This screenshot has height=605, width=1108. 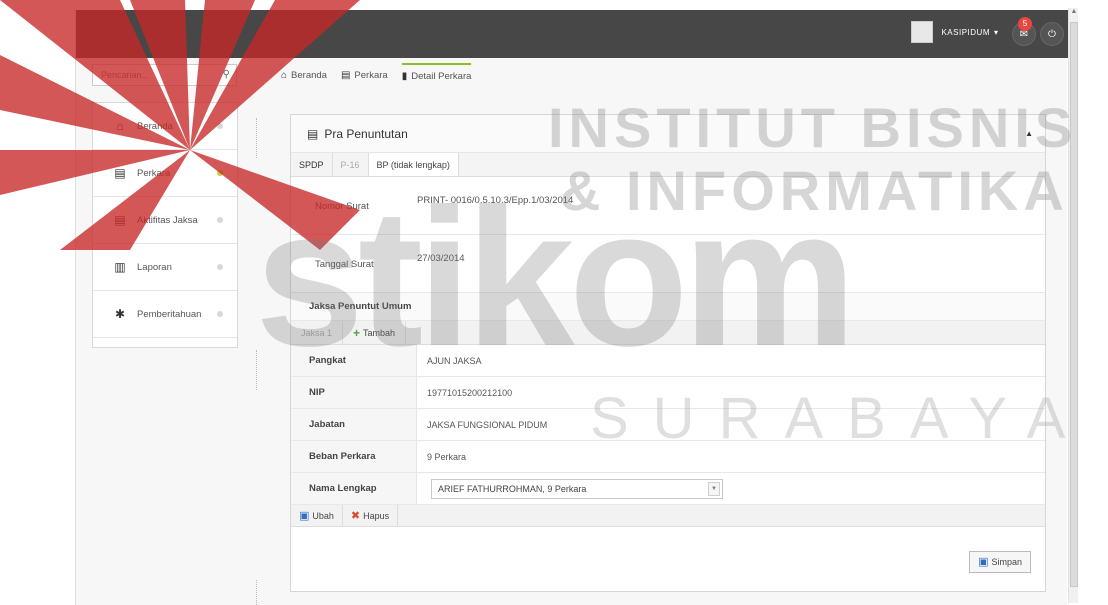 I want to click on breadcrumb: ⌂ Beranda ▤ Perkara ▮ Detail Perkara, so click(x=376, y=75).